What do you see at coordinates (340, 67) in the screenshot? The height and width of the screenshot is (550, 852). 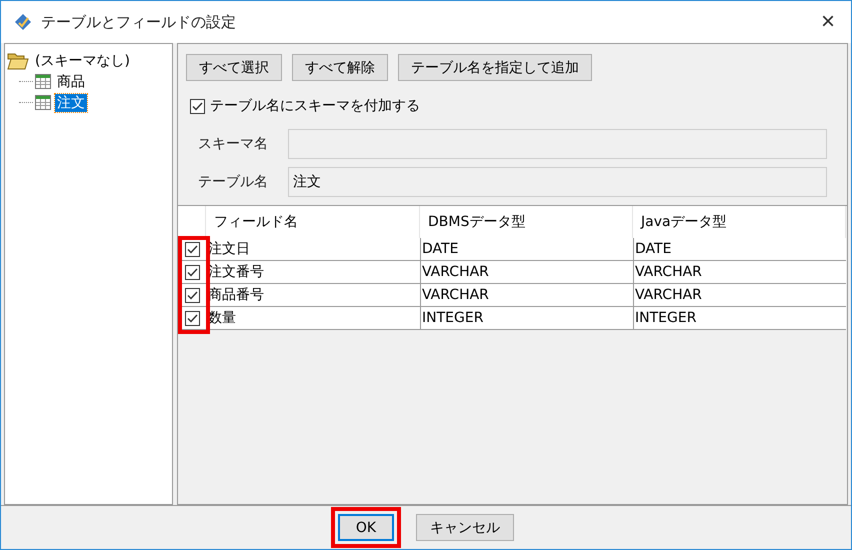 I see `toolbar-button: すべて解除` at bounding box center [340, 67].